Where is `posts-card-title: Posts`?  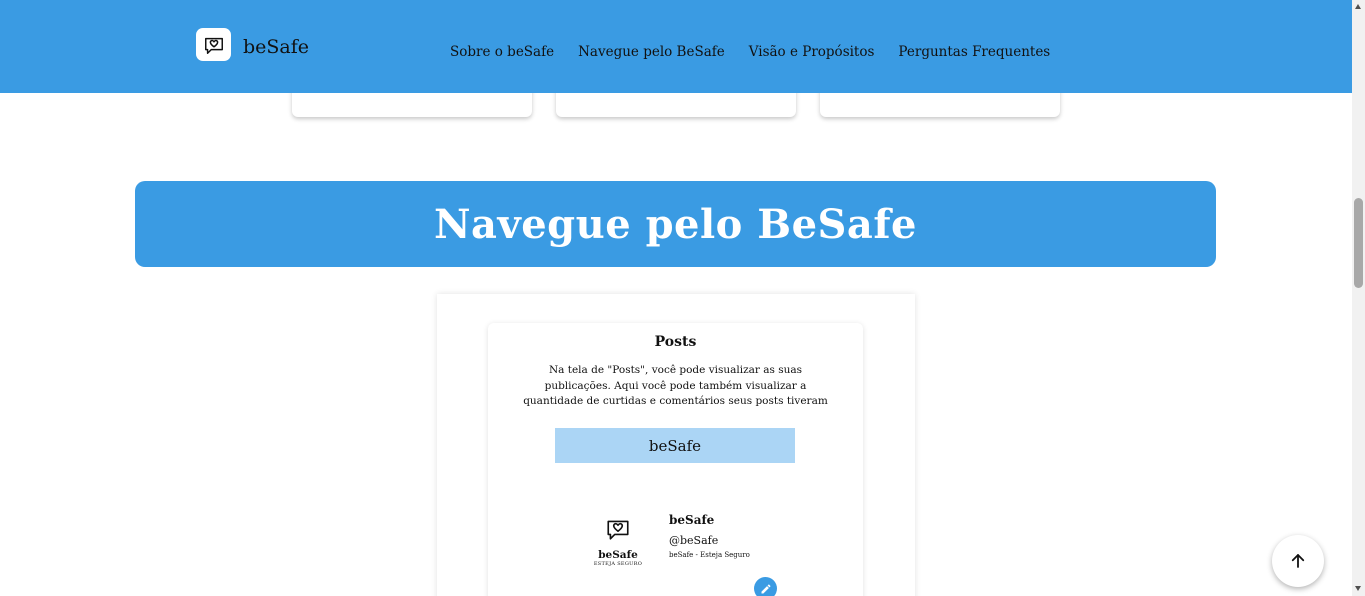
posts-card-title: Posts is located at coordinates (675, 342).